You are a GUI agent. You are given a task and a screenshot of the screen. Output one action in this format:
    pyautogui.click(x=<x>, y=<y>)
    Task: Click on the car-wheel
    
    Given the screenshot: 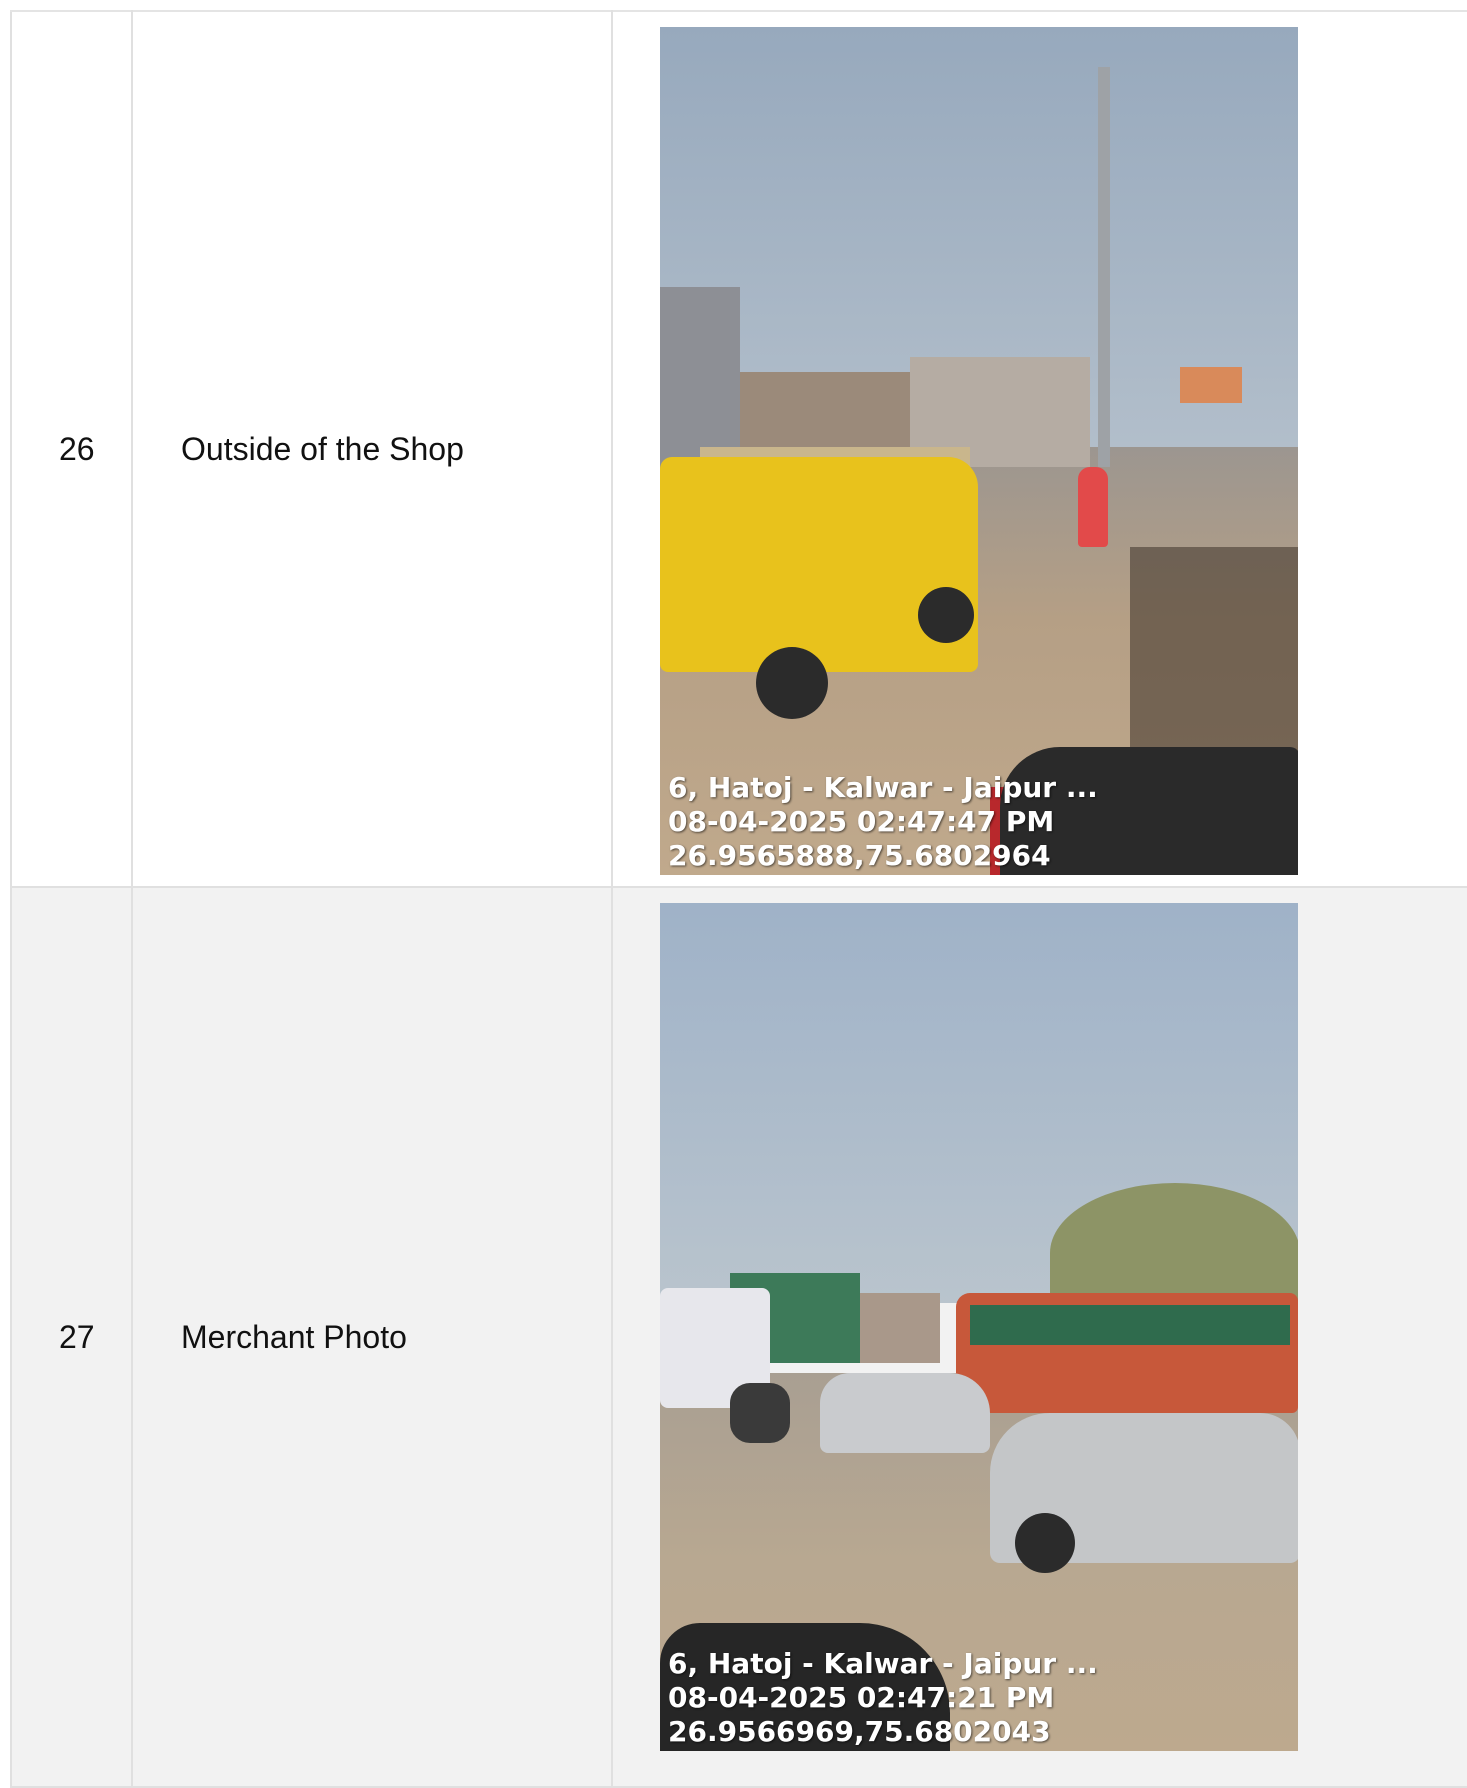 What is the action you would take?
    pyautogui.click(x=1045, y=1543)
    